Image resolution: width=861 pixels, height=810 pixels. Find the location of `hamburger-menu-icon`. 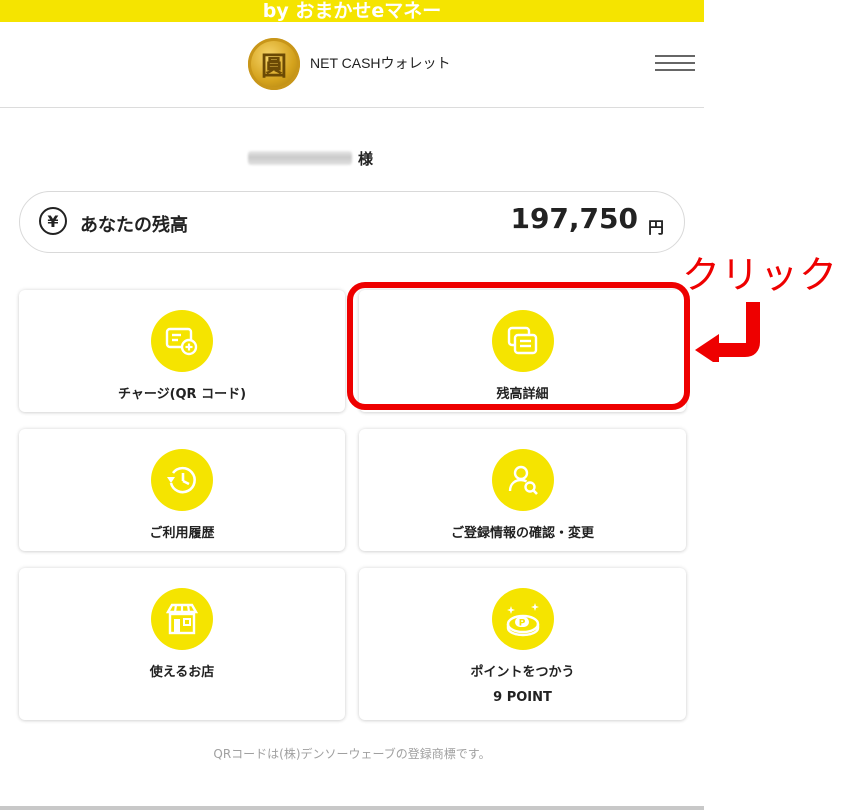

hamburger-menu-icon is located at coordinates (675, 65).